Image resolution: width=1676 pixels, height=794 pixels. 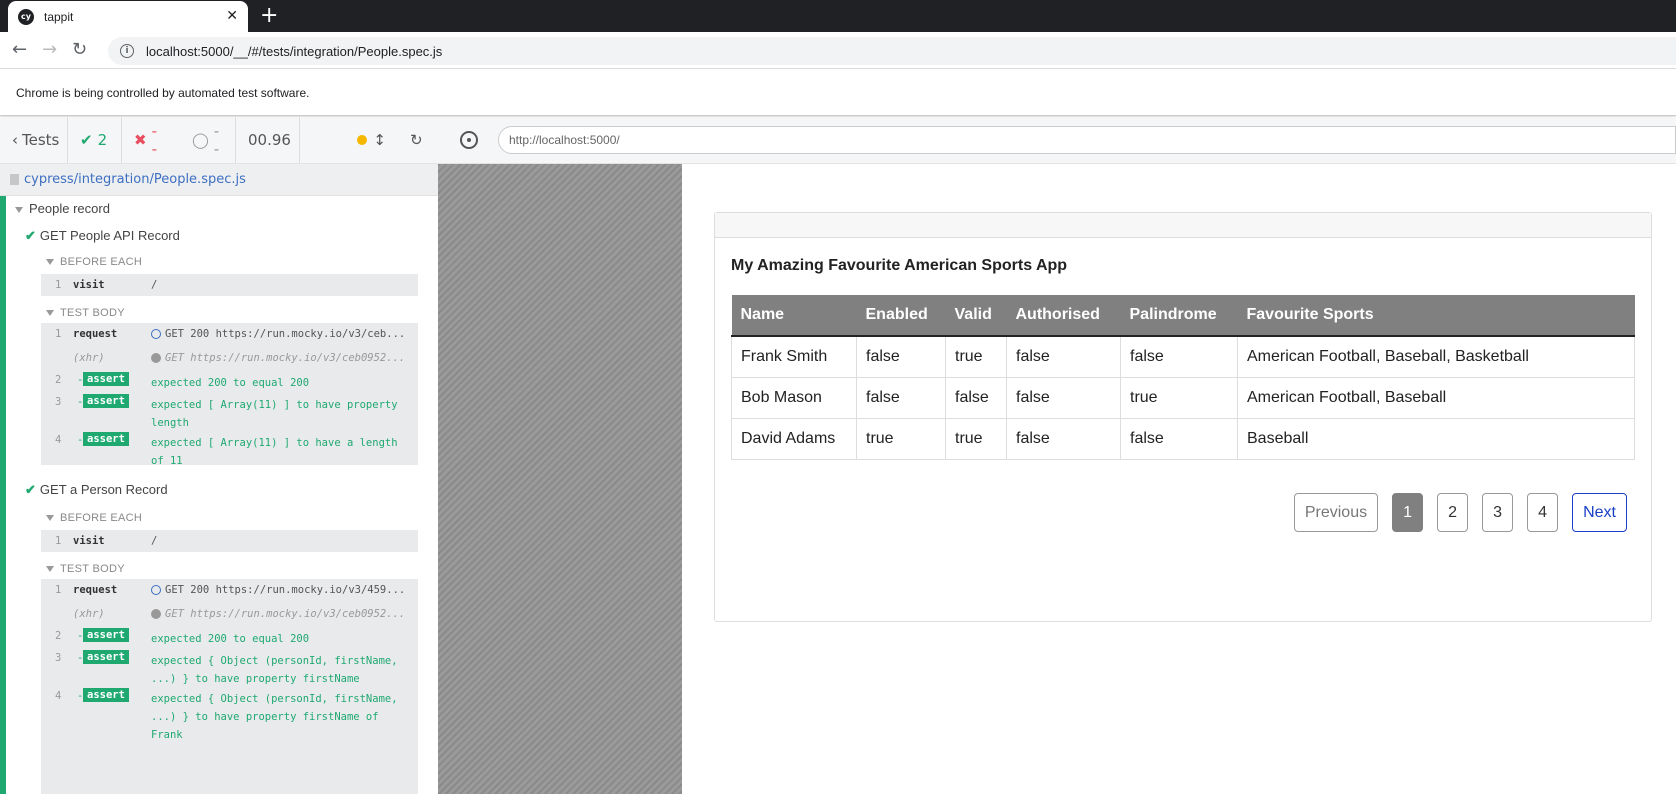 What do you see at coordinates (901, 356) in the screenshot?
I see `cell-enabled: false` at bounding box center [901, 356].